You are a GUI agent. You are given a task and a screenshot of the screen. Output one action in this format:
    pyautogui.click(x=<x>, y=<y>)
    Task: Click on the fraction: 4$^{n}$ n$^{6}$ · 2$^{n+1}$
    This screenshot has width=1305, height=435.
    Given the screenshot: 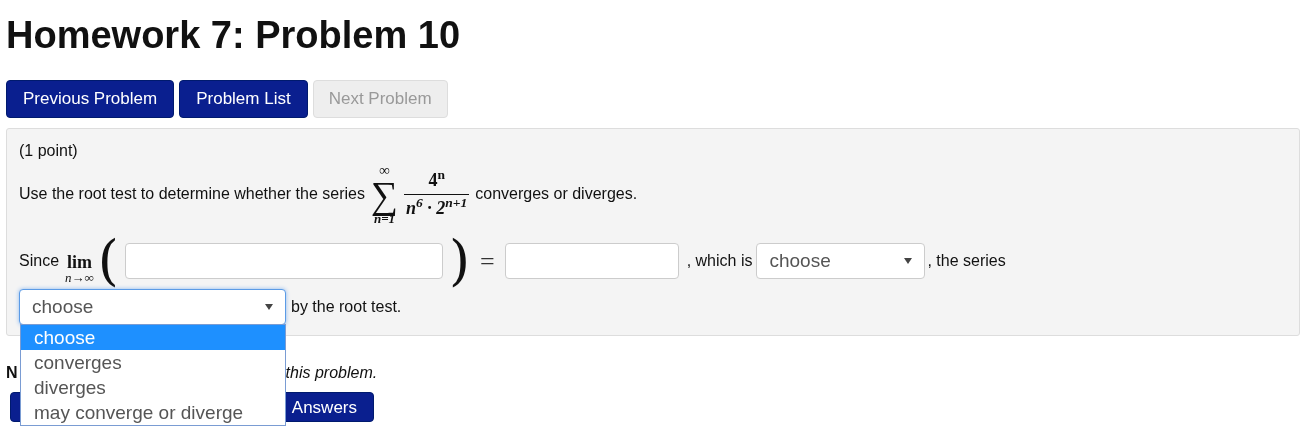 What is the action you would take?
    pyautogui.click(x=437, y=194)
    